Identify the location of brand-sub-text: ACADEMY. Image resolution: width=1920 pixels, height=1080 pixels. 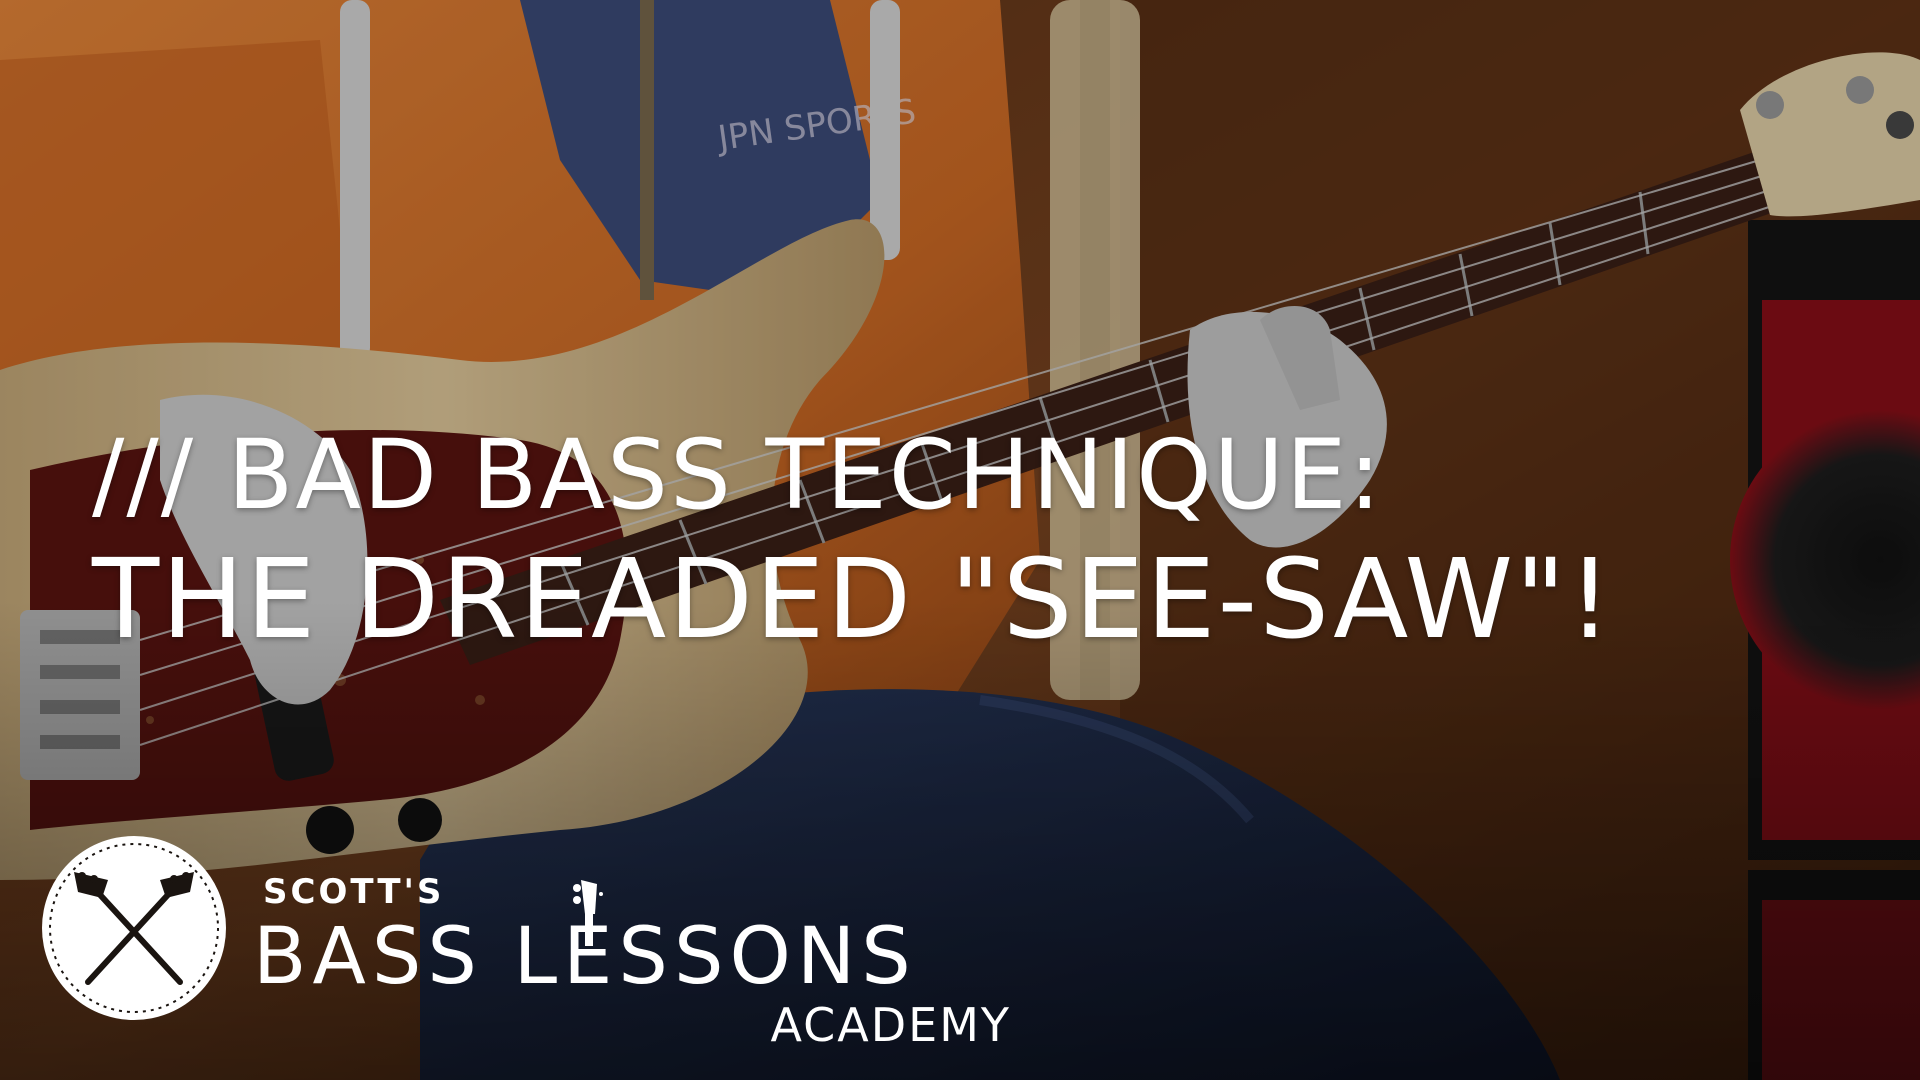
(890, 1025).